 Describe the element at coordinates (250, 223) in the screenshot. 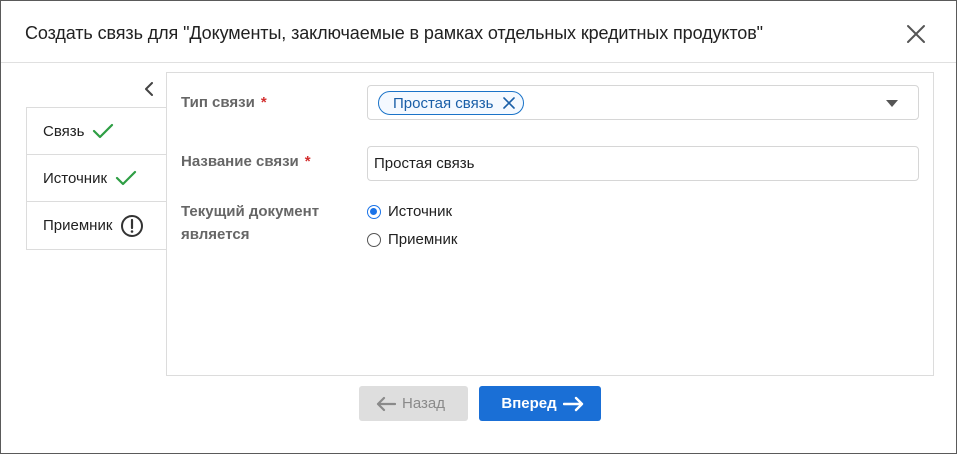

I see `current-doc-label: Текущий документ является` at that location.